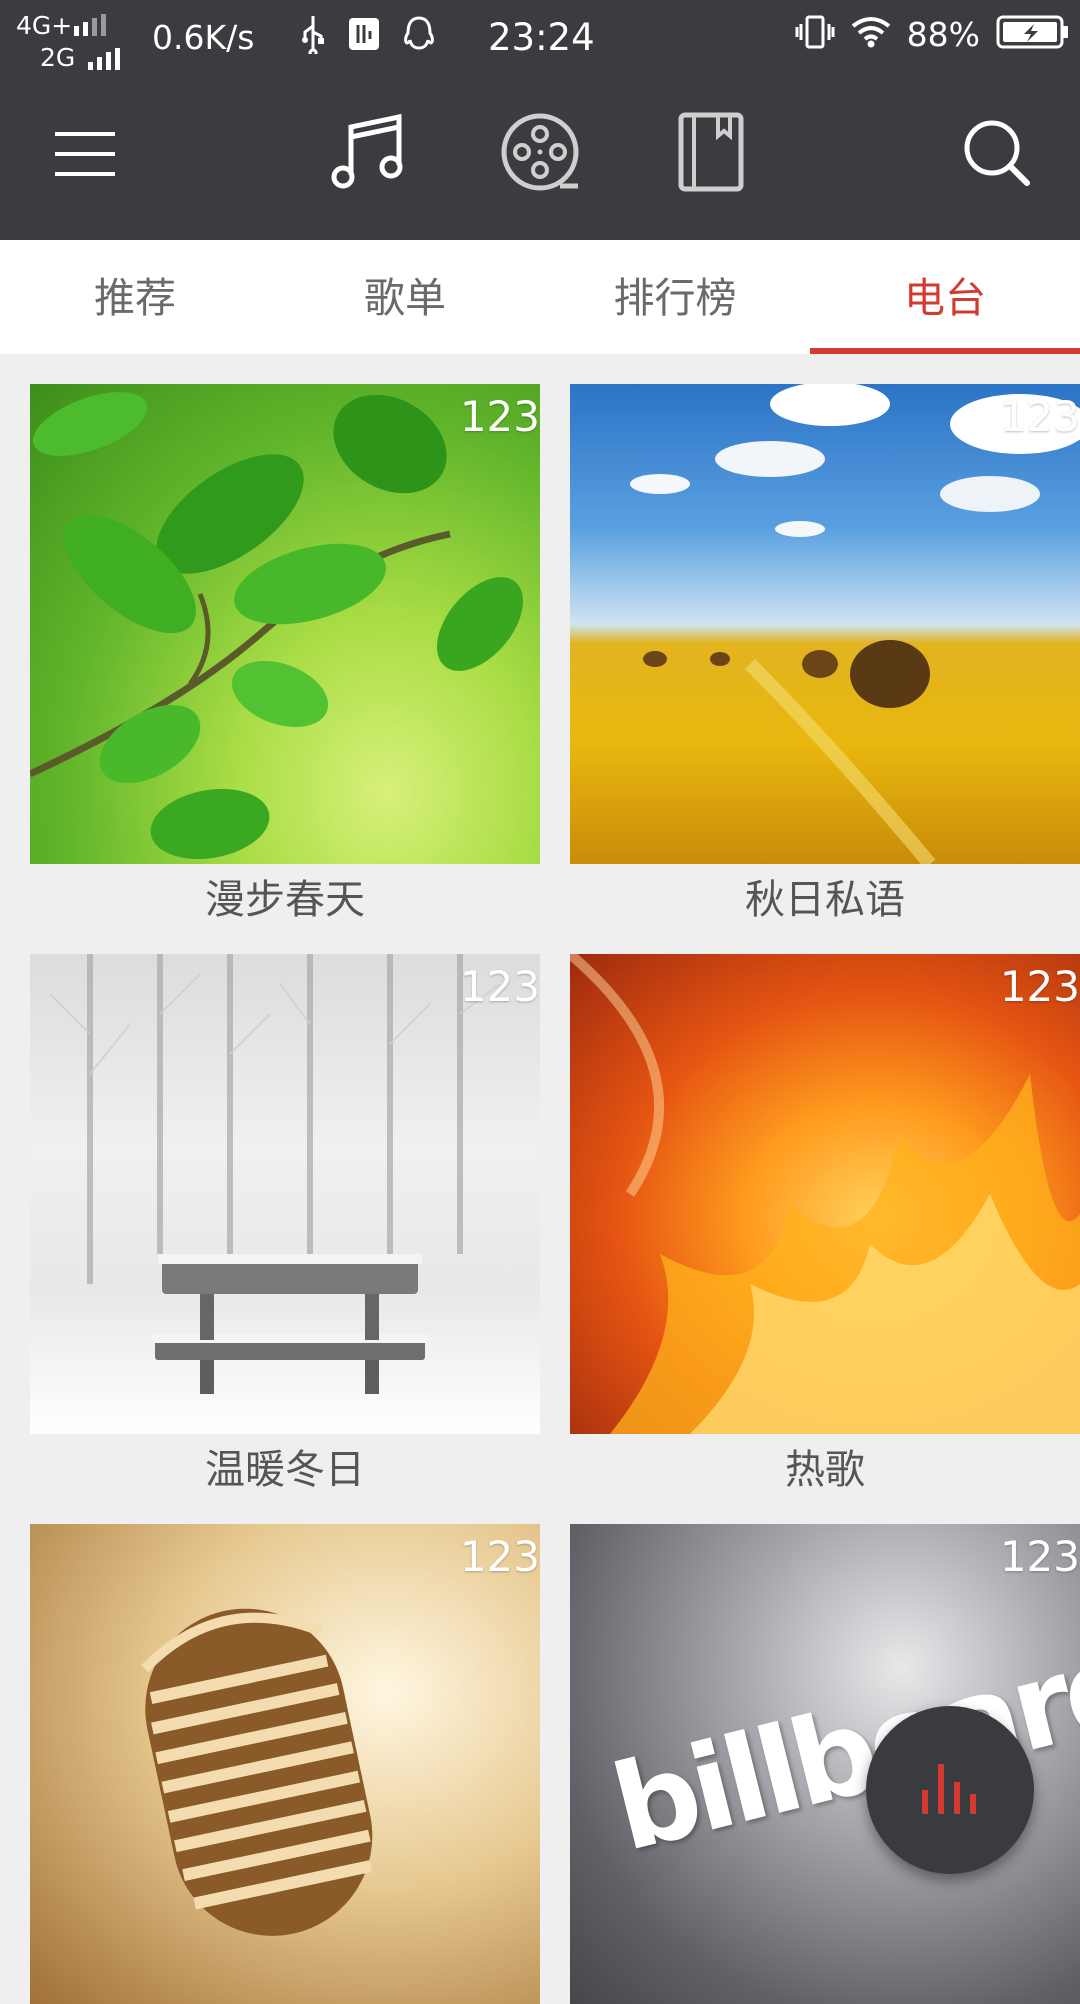 The width and height of the screenshot is (1080, 2004). I want to click on wifi-icon, so click(871, 34).